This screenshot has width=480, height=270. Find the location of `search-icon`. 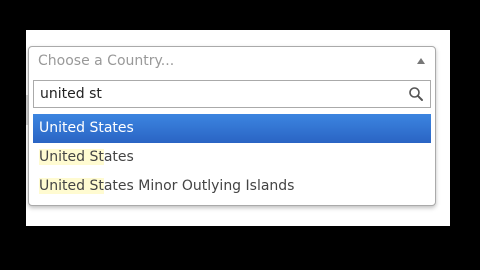

search-icon is located at coordinates (416, 94).